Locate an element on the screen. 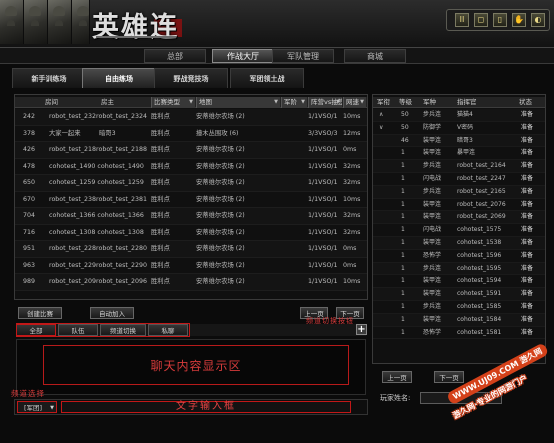 The height and width of the screenshot is (443, 554). tab-legion-war: 军团领土战 is located at coordinates (267, 78).